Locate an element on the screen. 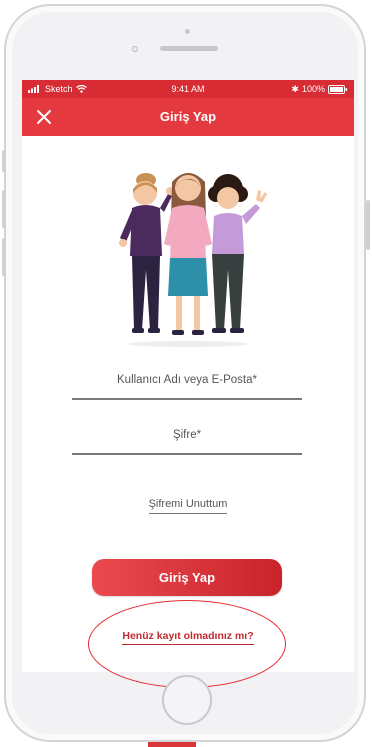  earpiece-speaker is located at coordinates (189, 48).